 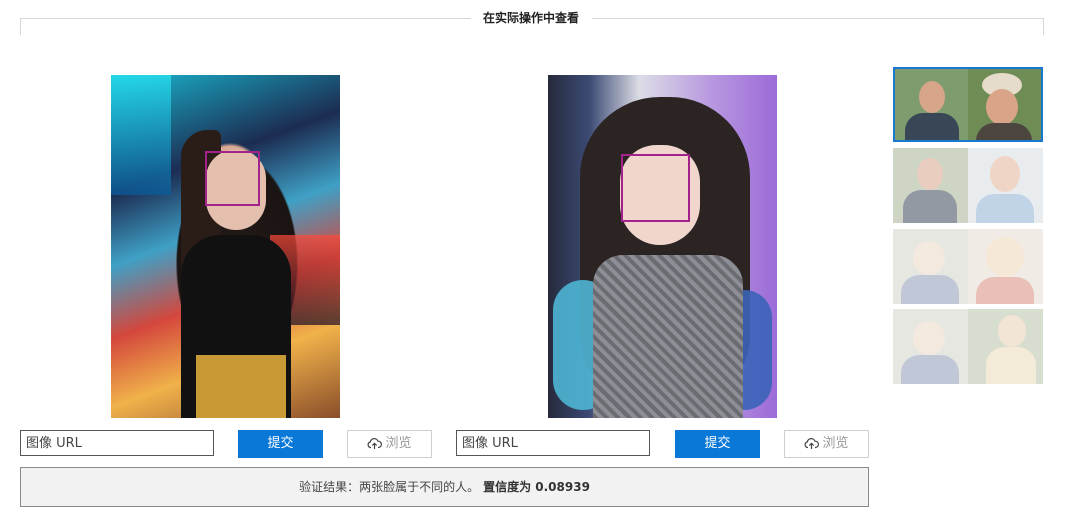 What do you see at coordinates (655, 188) in the screenshot?
I see `right-face-box` at bounding box center [655, 188].